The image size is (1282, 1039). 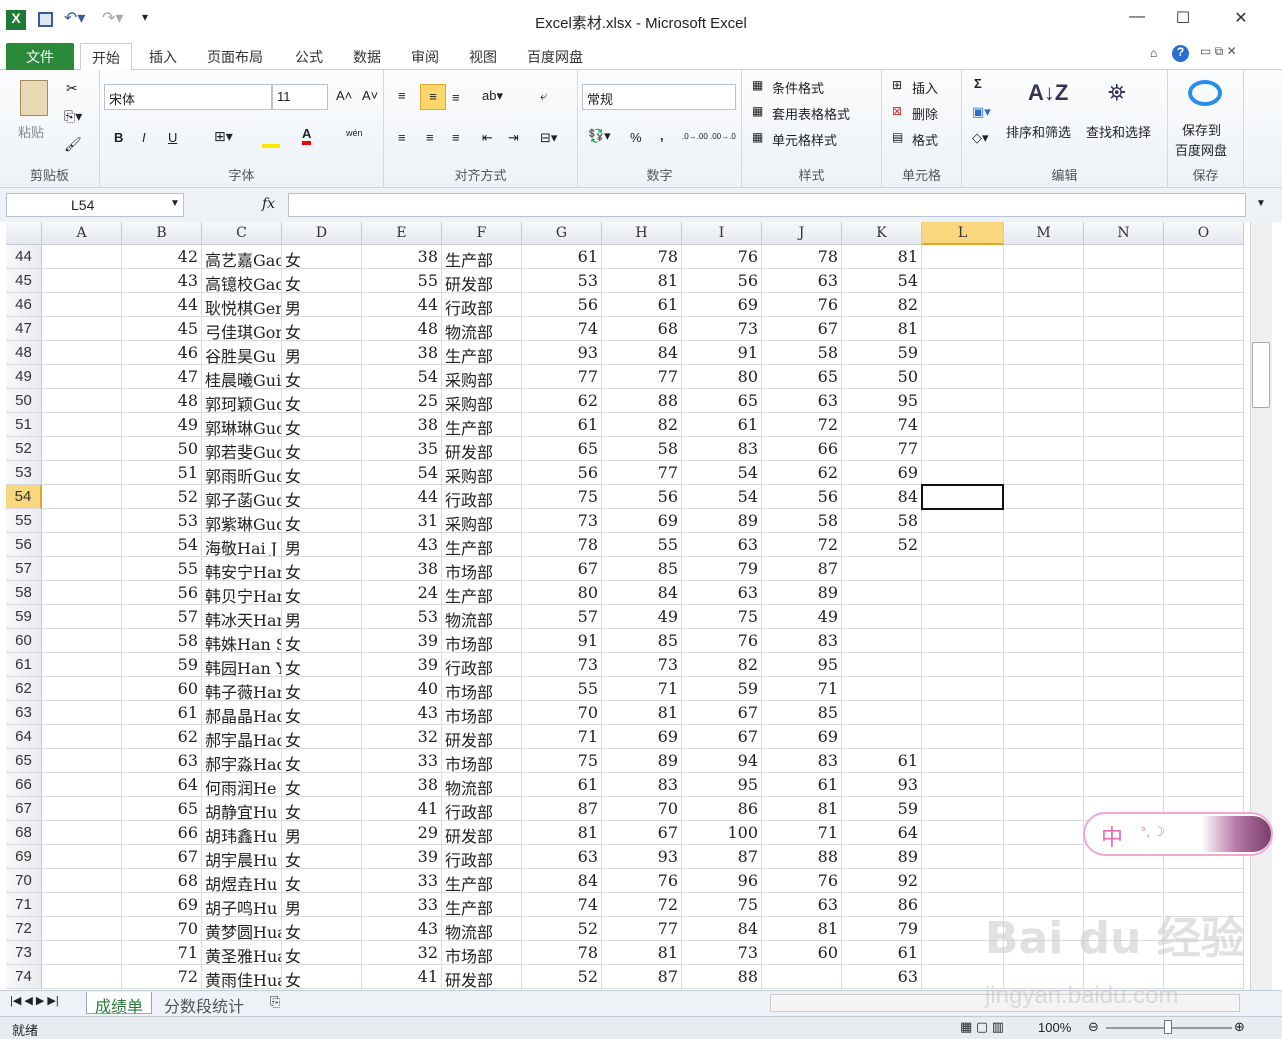 I want to click on cell-F70: 生产部, so click(x=482, y=881).